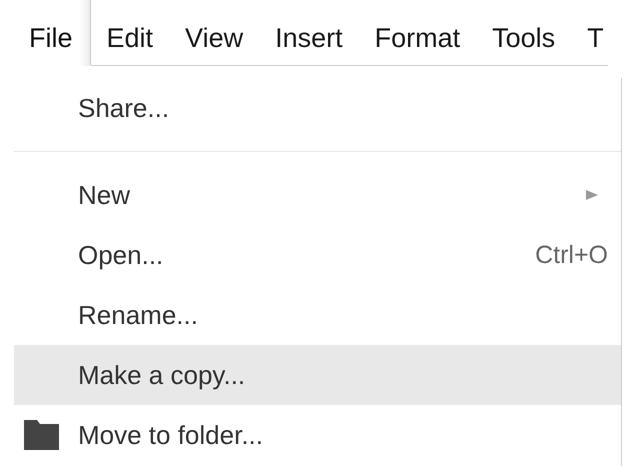 The width and height of the screenshot is (626, 466). Describe the element at coordinates (571, 255) in the screenshot. I see `shortcut-text: Ctrl+O` at that location.